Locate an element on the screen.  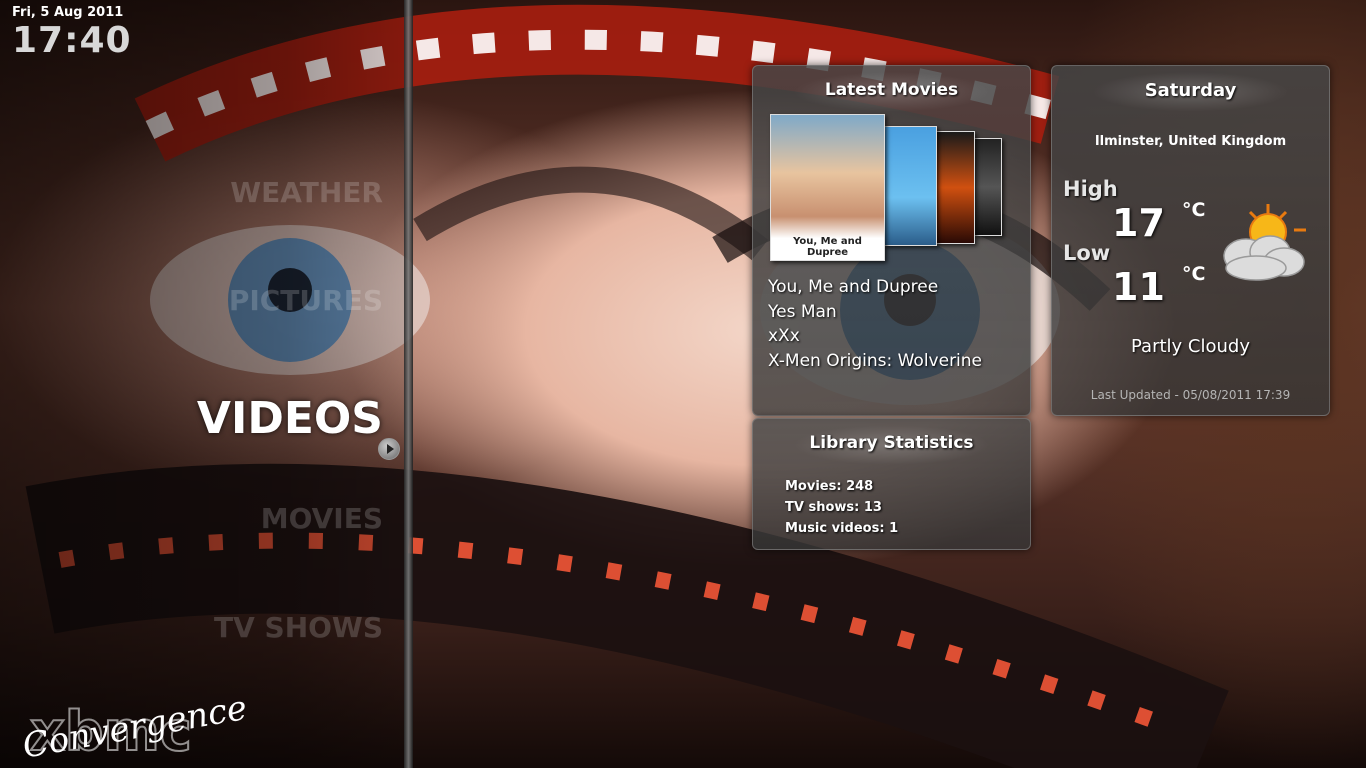
menu-item-videos: VIDEOS is located at coordinates (290, 418).